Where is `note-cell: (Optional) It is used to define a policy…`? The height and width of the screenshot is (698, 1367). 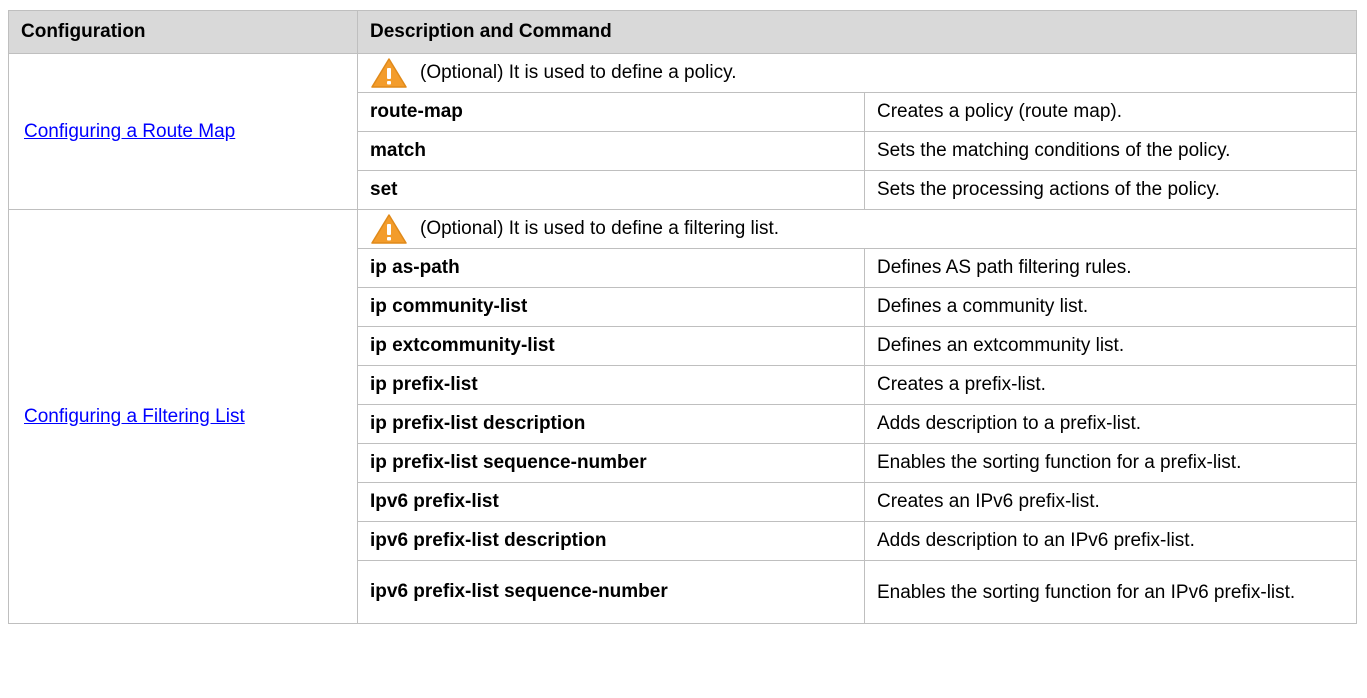 note-cell: (Optional) It is used to define a policy… is located at coordinates (857, 73).